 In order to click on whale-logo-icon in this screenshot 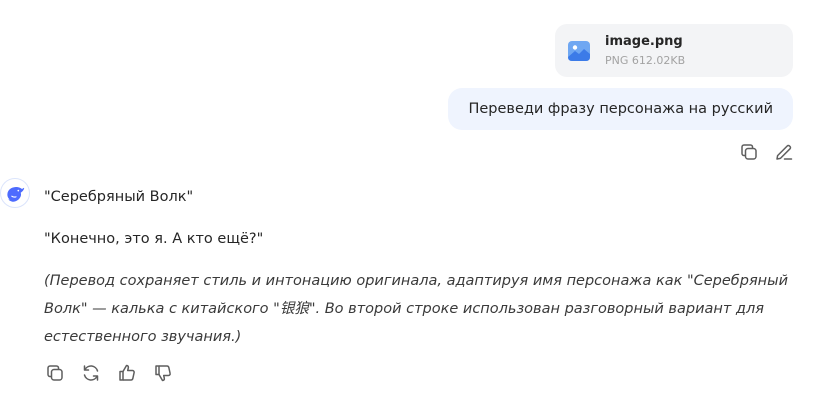, I will do `click(16, 194)`.